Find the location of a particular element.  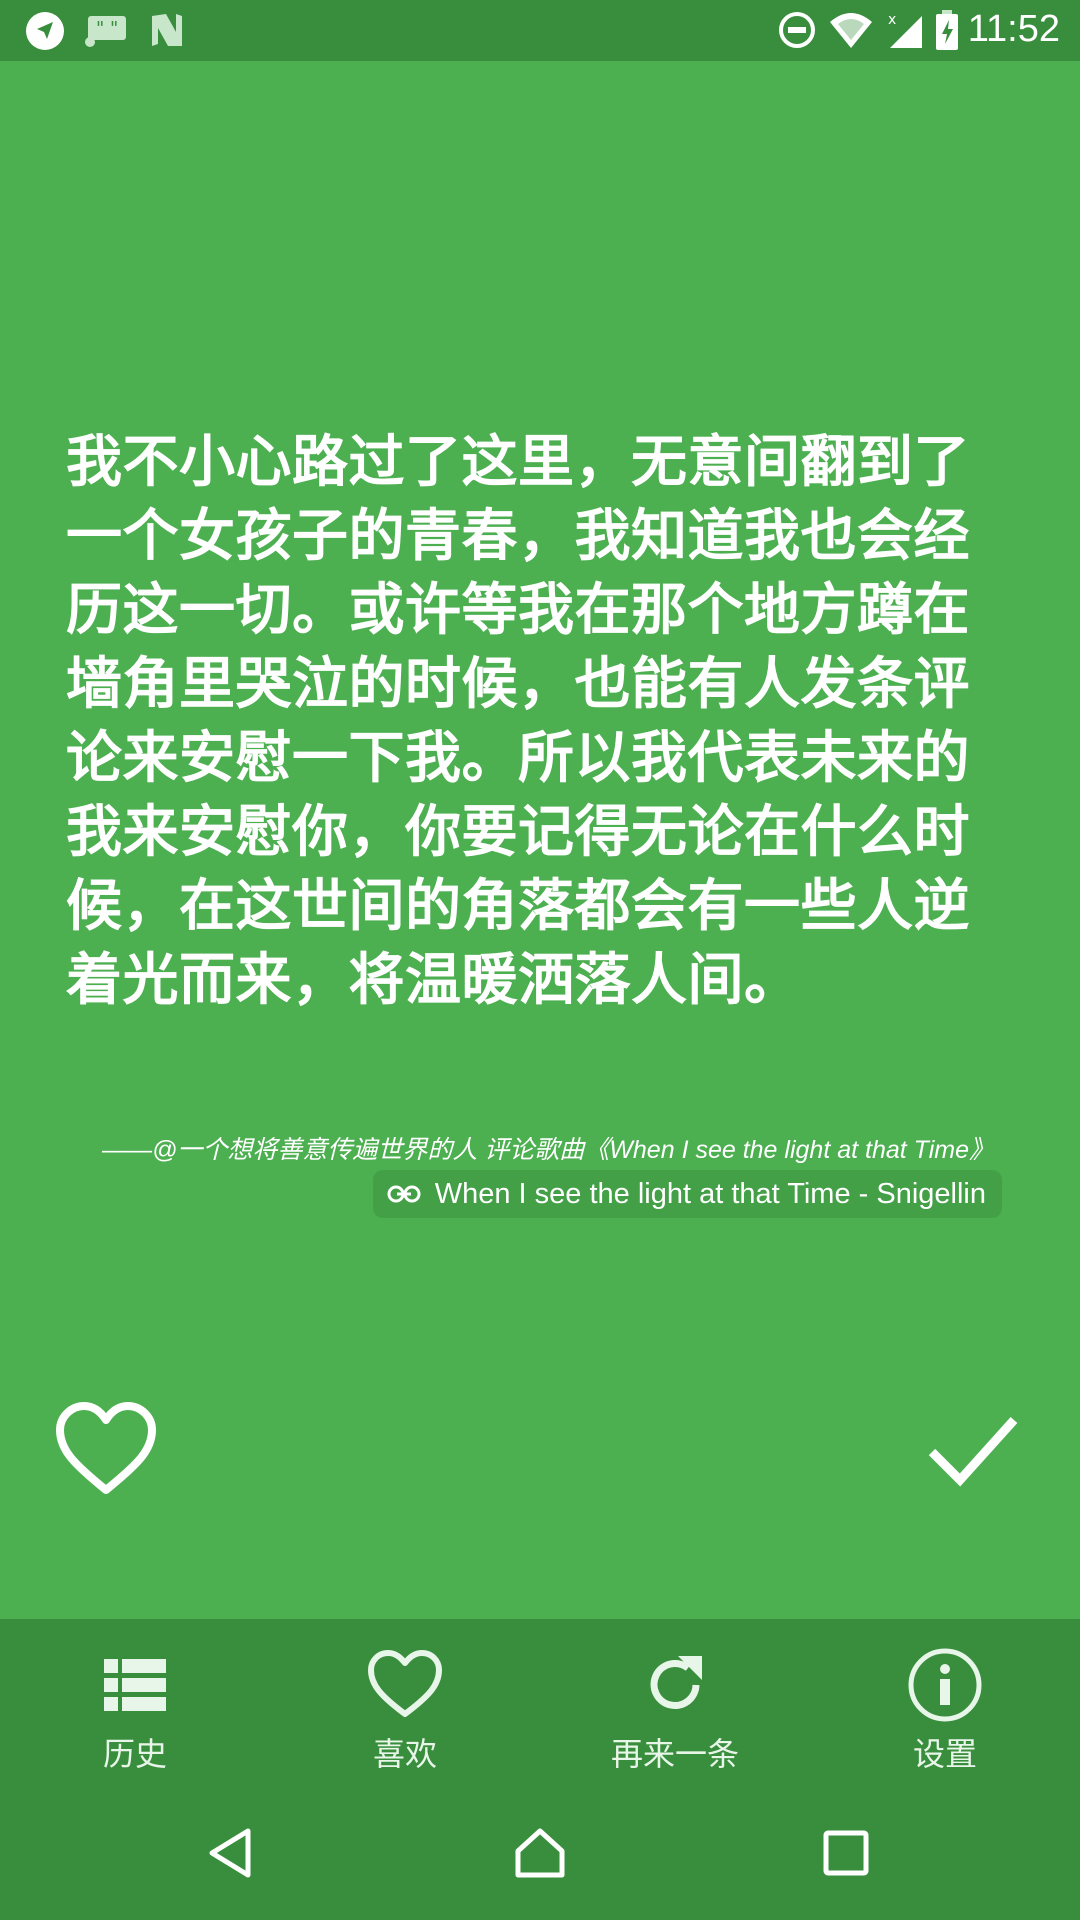

refresh-icon is located at coordinates (675, 1685).